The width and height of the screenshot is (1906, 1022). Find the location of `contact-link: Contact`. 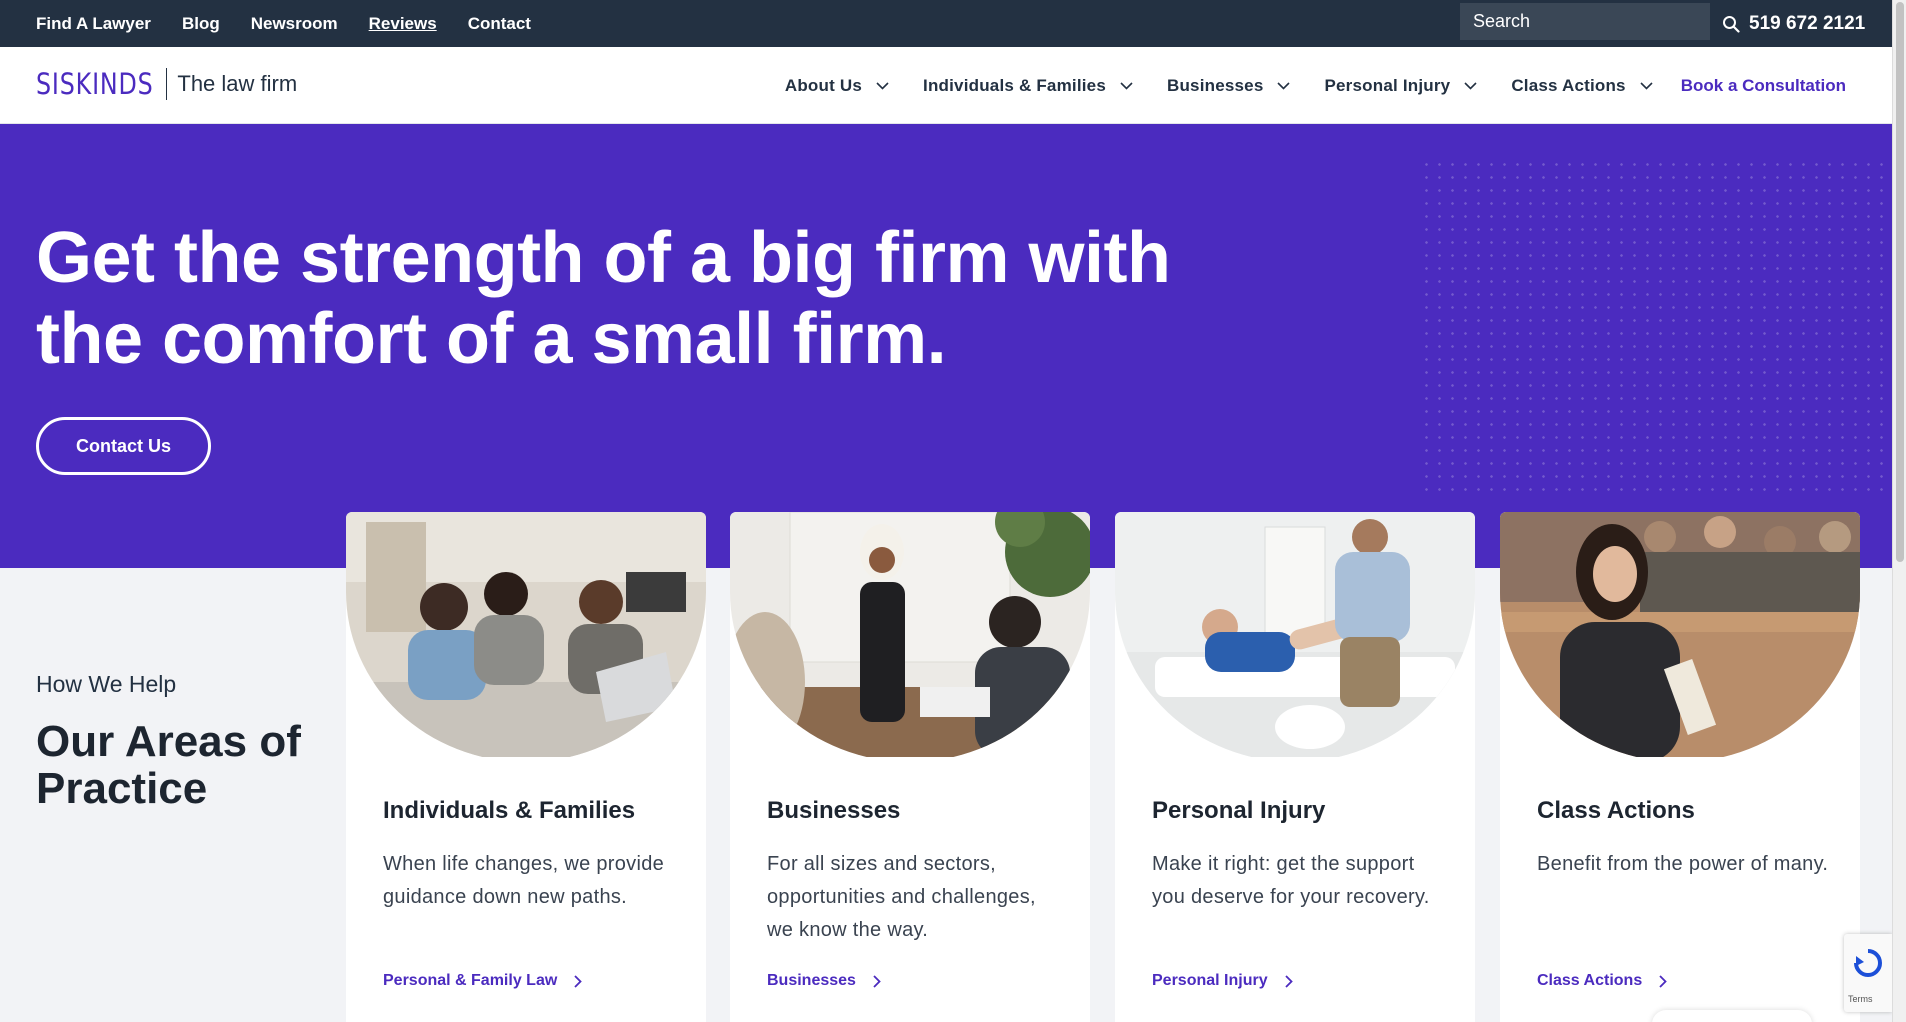

contact-link: Contact is located at coordinates (499, 24).